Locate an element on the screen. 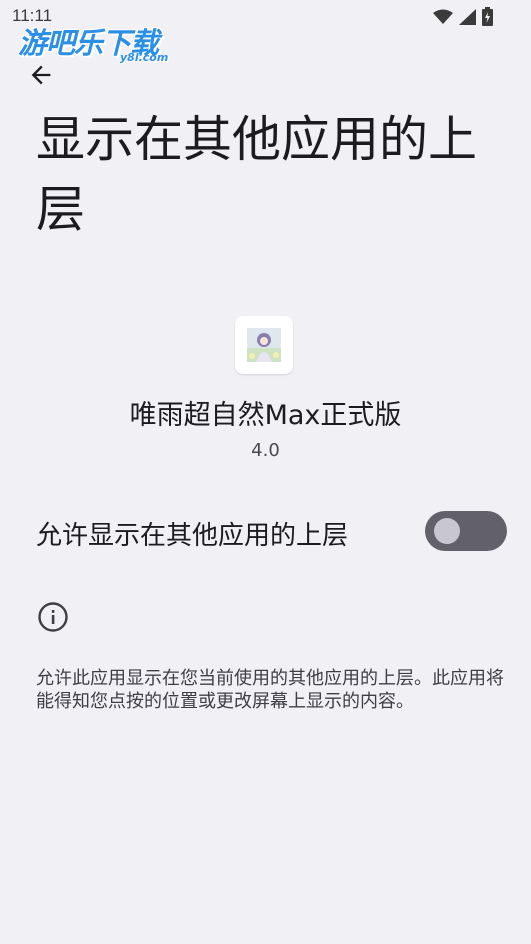 This screenshot has height=944, width=531. app-icon is located at coordinates (264, 345).